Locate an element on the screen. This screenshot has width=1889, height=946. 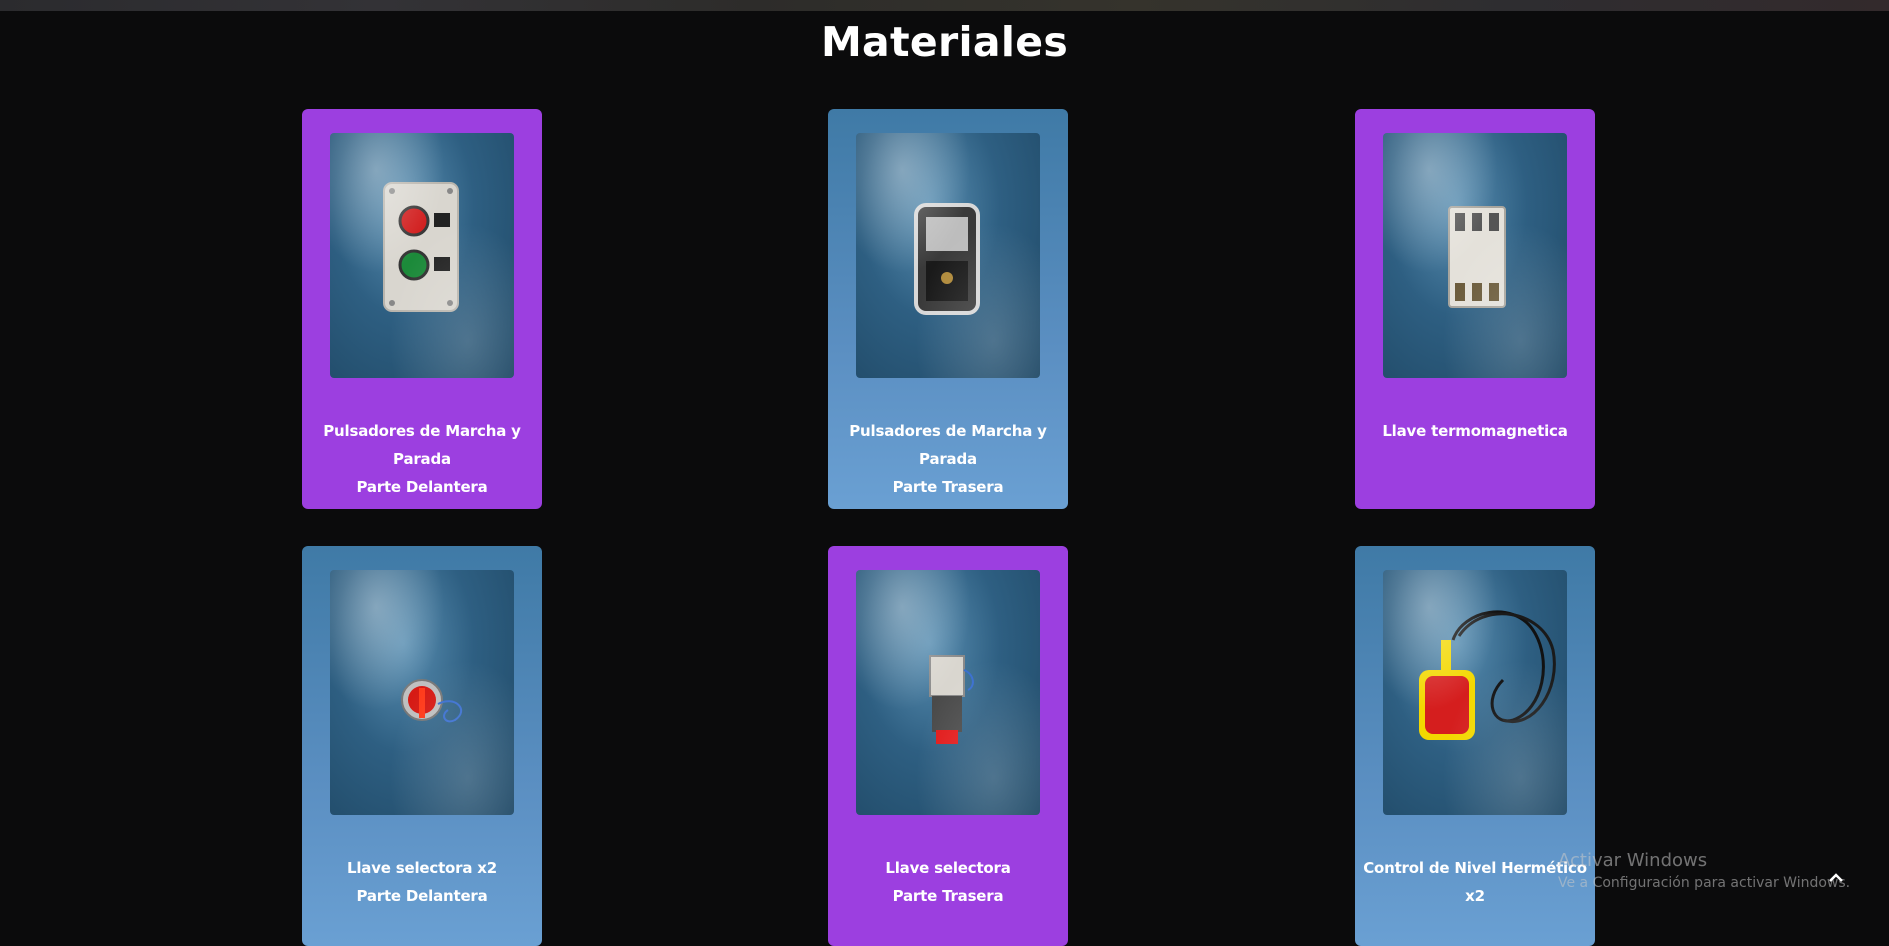
browser-top-strip is located at coordinates (944, 5).